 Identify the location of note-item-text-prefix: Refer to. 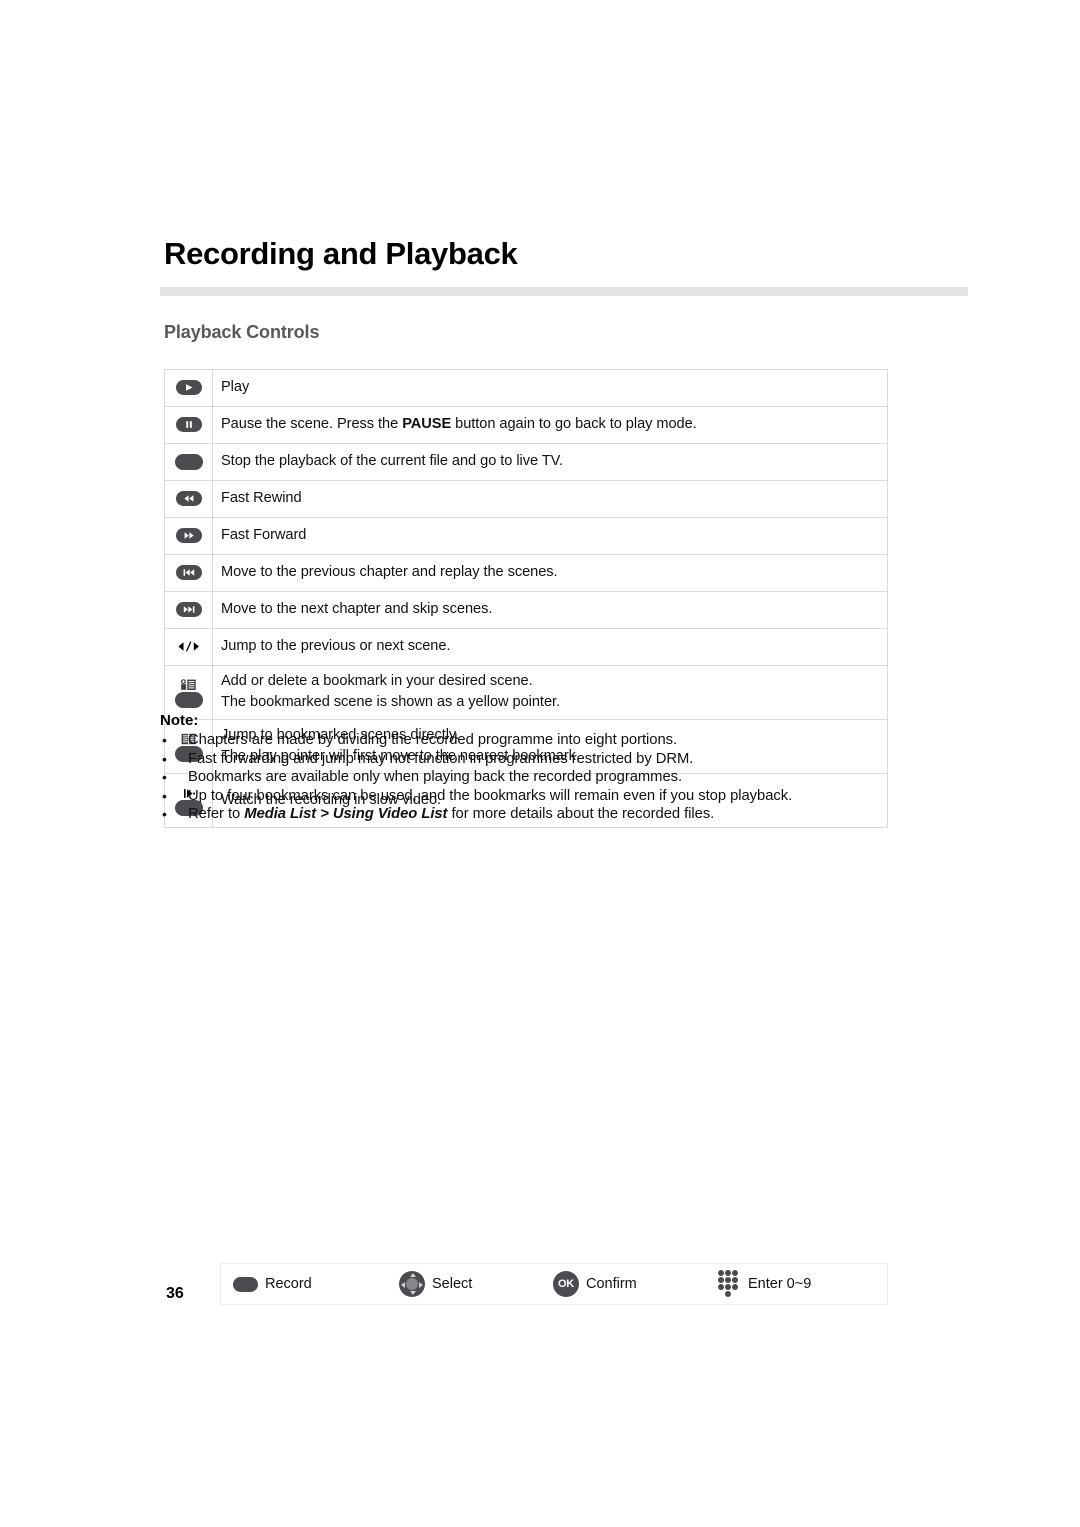
(216, 814).